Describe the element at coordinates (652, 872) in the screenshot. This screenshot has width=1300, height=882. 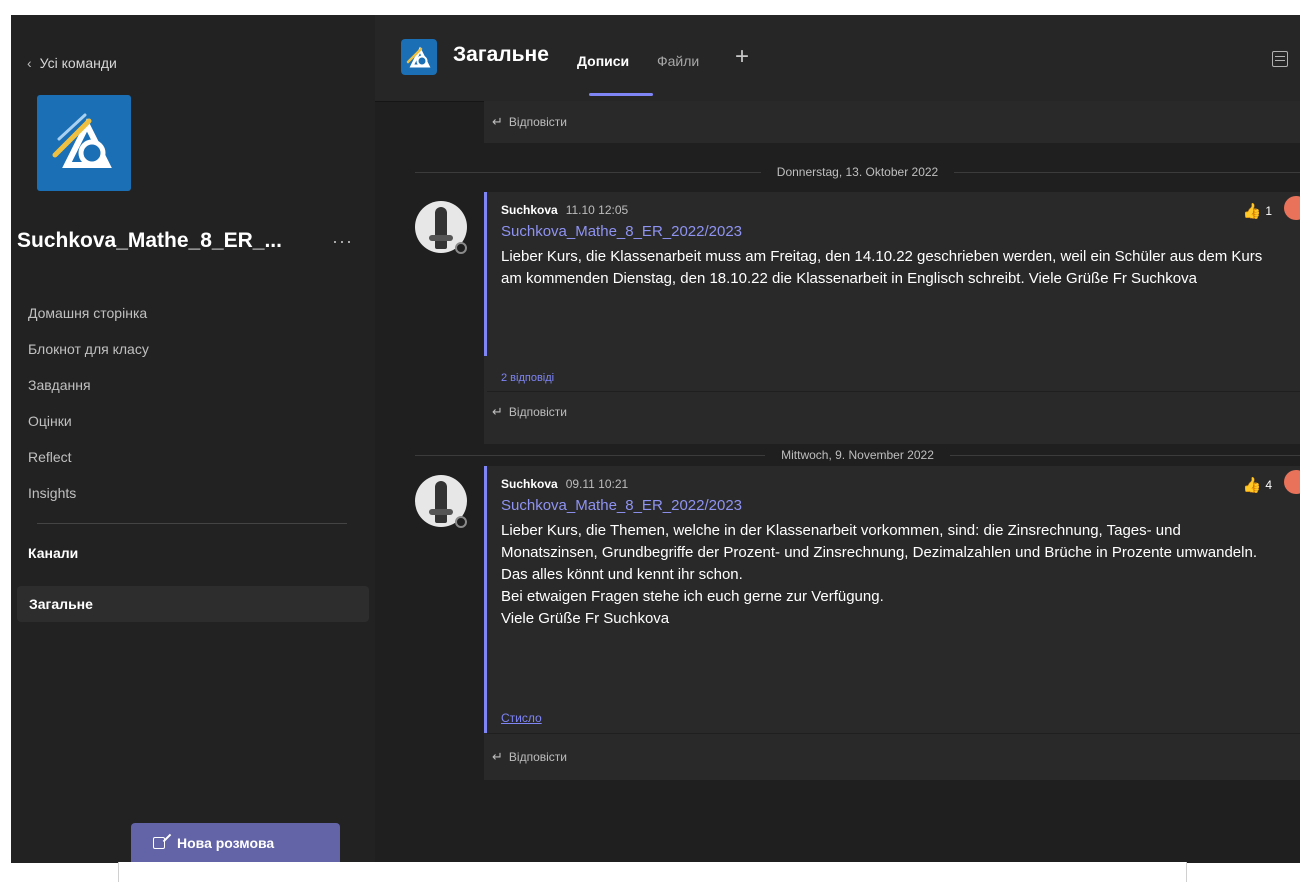
I see `overlay-panel` at that location.